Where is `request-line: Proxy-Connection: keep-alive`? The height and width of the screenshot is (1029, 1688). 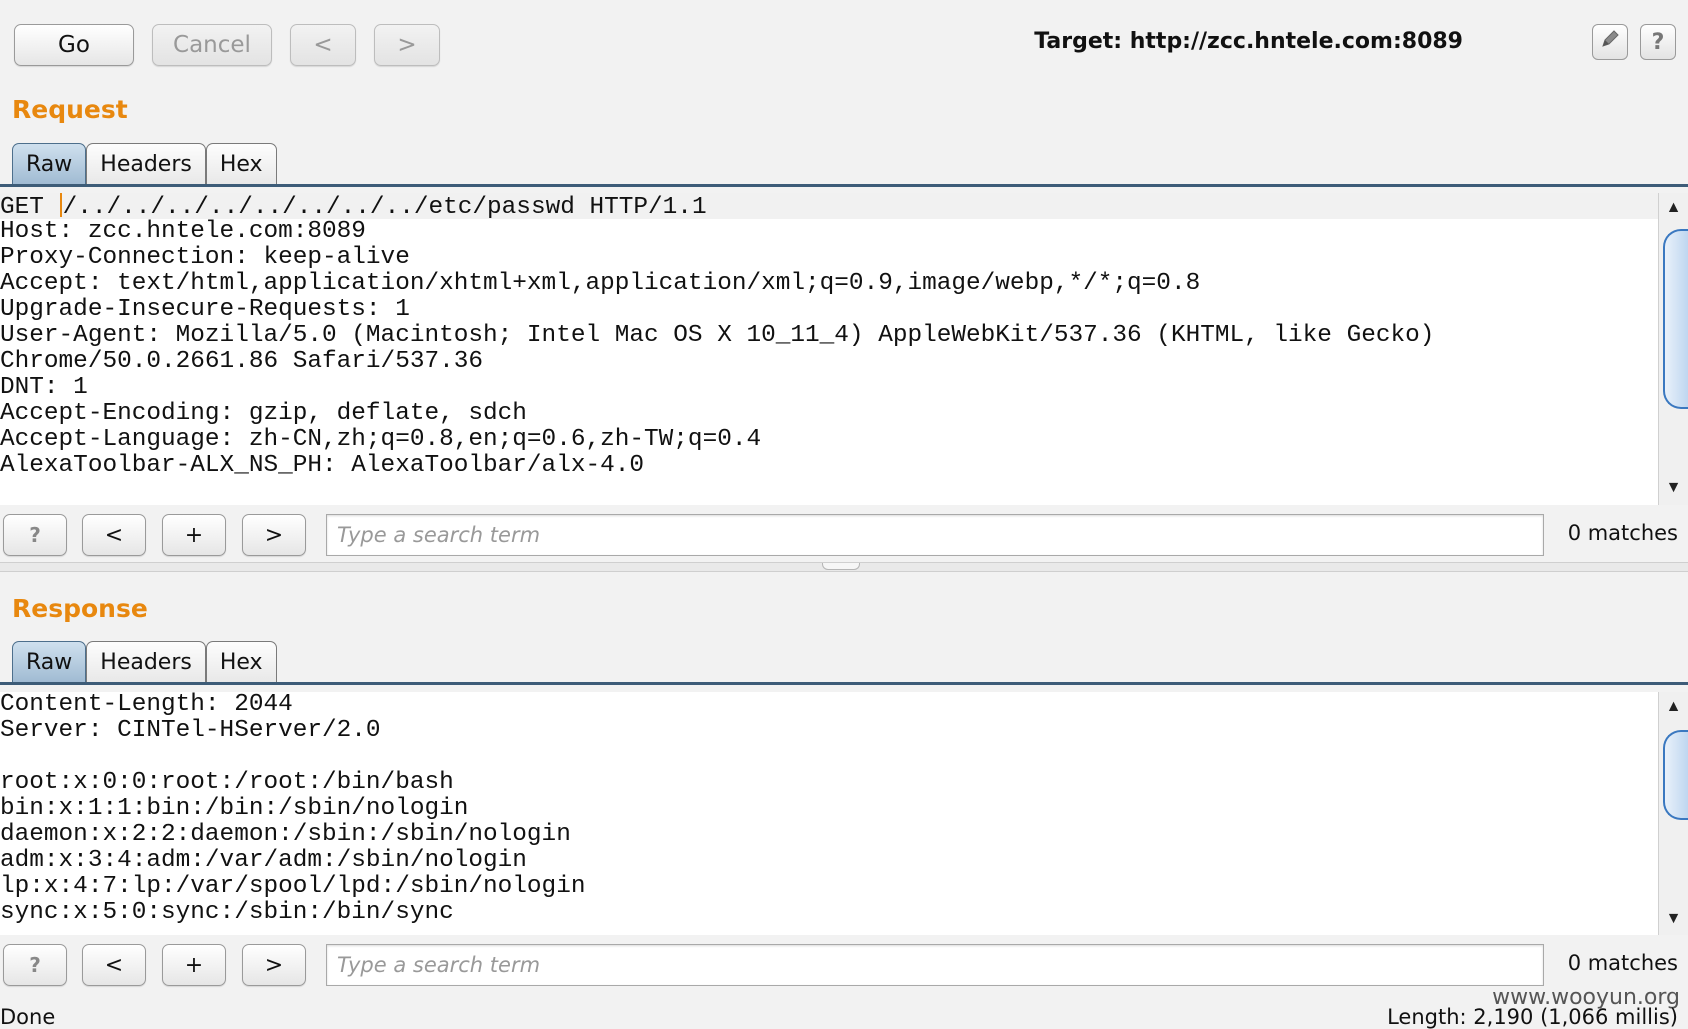 request-line: Proxy-Connection: keep-alive is located at coordinates (205, 257).